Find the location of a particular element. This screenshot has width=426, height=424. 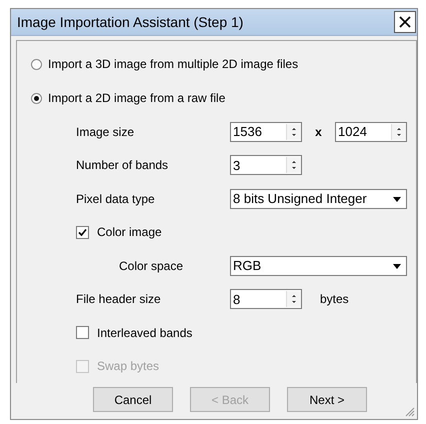

checkbox-label: Color image is located at coordinates (129, 232).